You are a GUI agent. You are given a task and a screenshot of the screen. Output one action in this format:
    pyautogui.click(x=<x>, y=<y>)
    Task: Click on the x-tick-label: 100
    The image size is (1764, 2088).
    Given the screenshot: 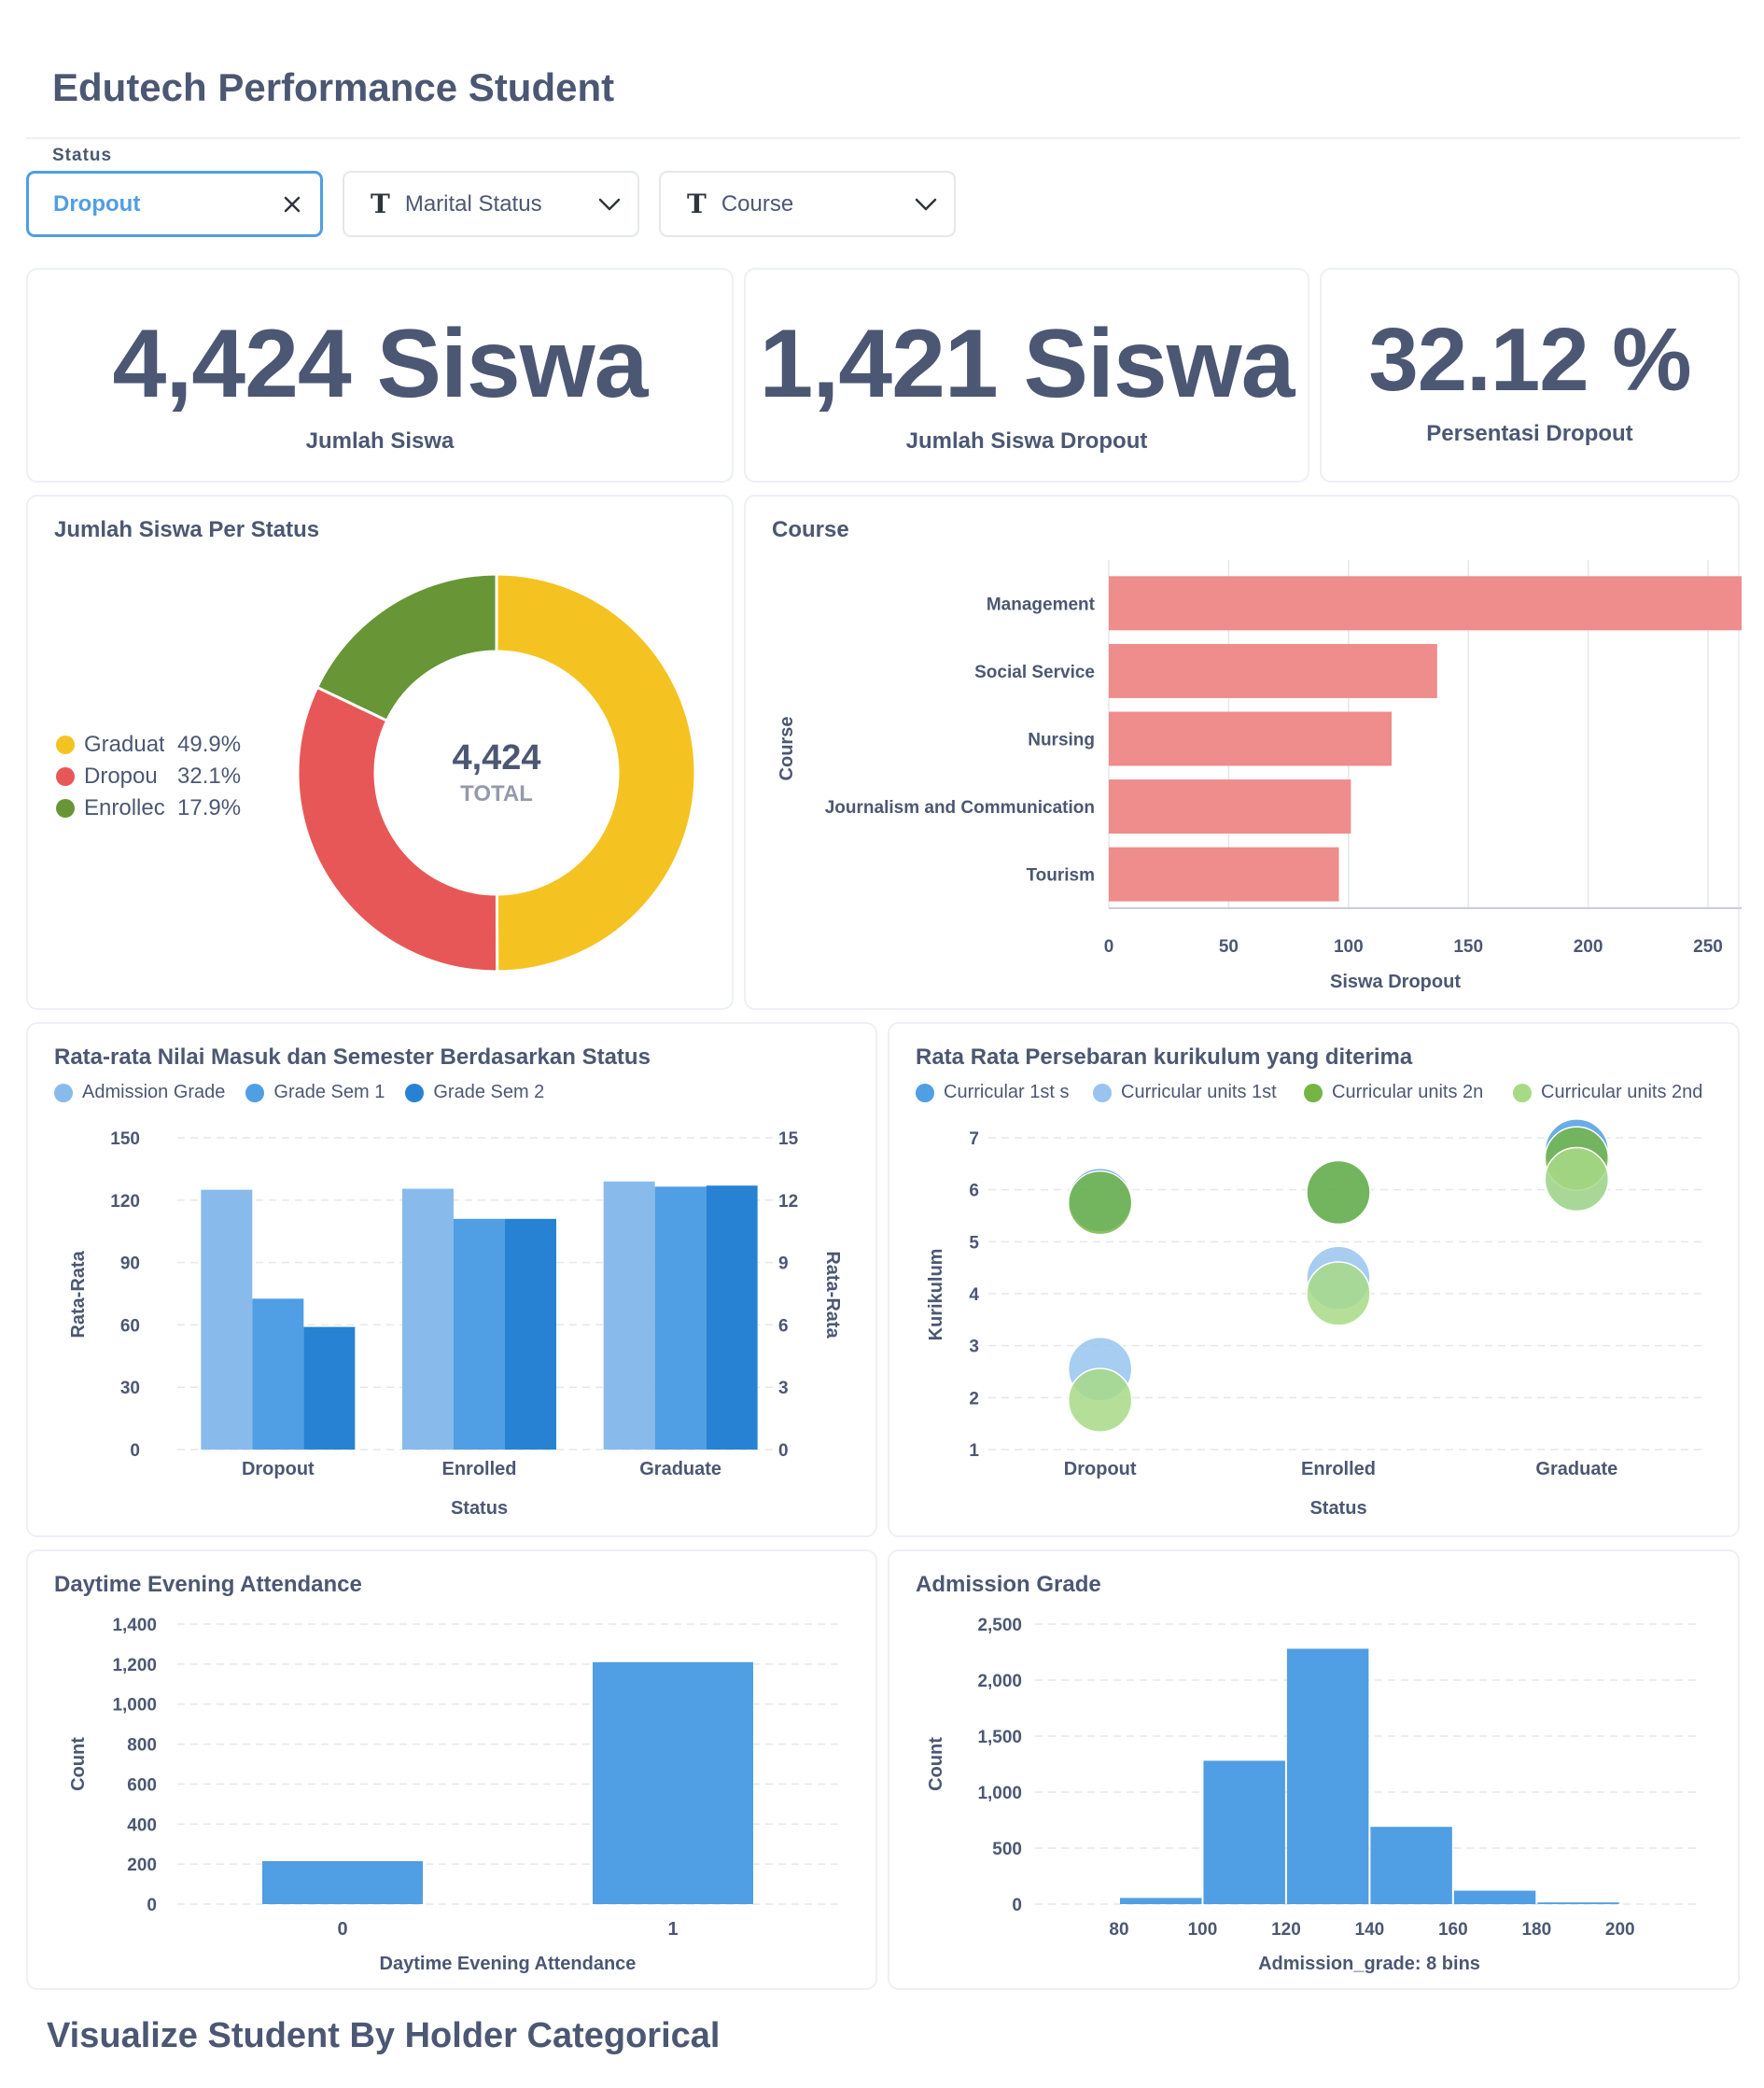 What is the action you would take?
    pyautogui.click(x=1349, y=947)
    